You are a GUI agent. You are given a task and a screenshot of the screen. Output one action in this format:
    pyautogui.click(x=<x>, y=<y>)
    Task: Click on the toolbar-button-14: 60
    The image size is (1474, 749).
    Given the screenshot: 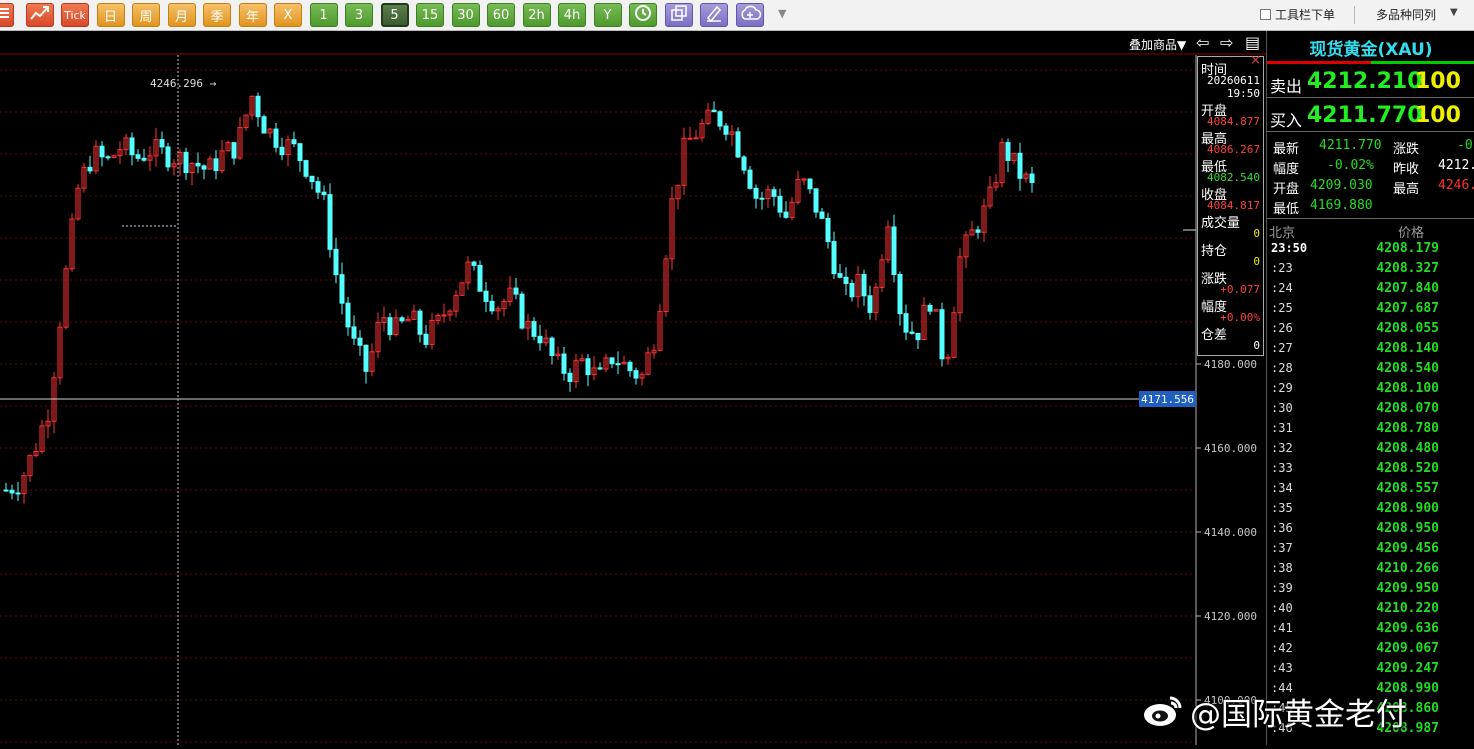 What is the action you would take?
    pyautogui.click(x=501, y=15)
    